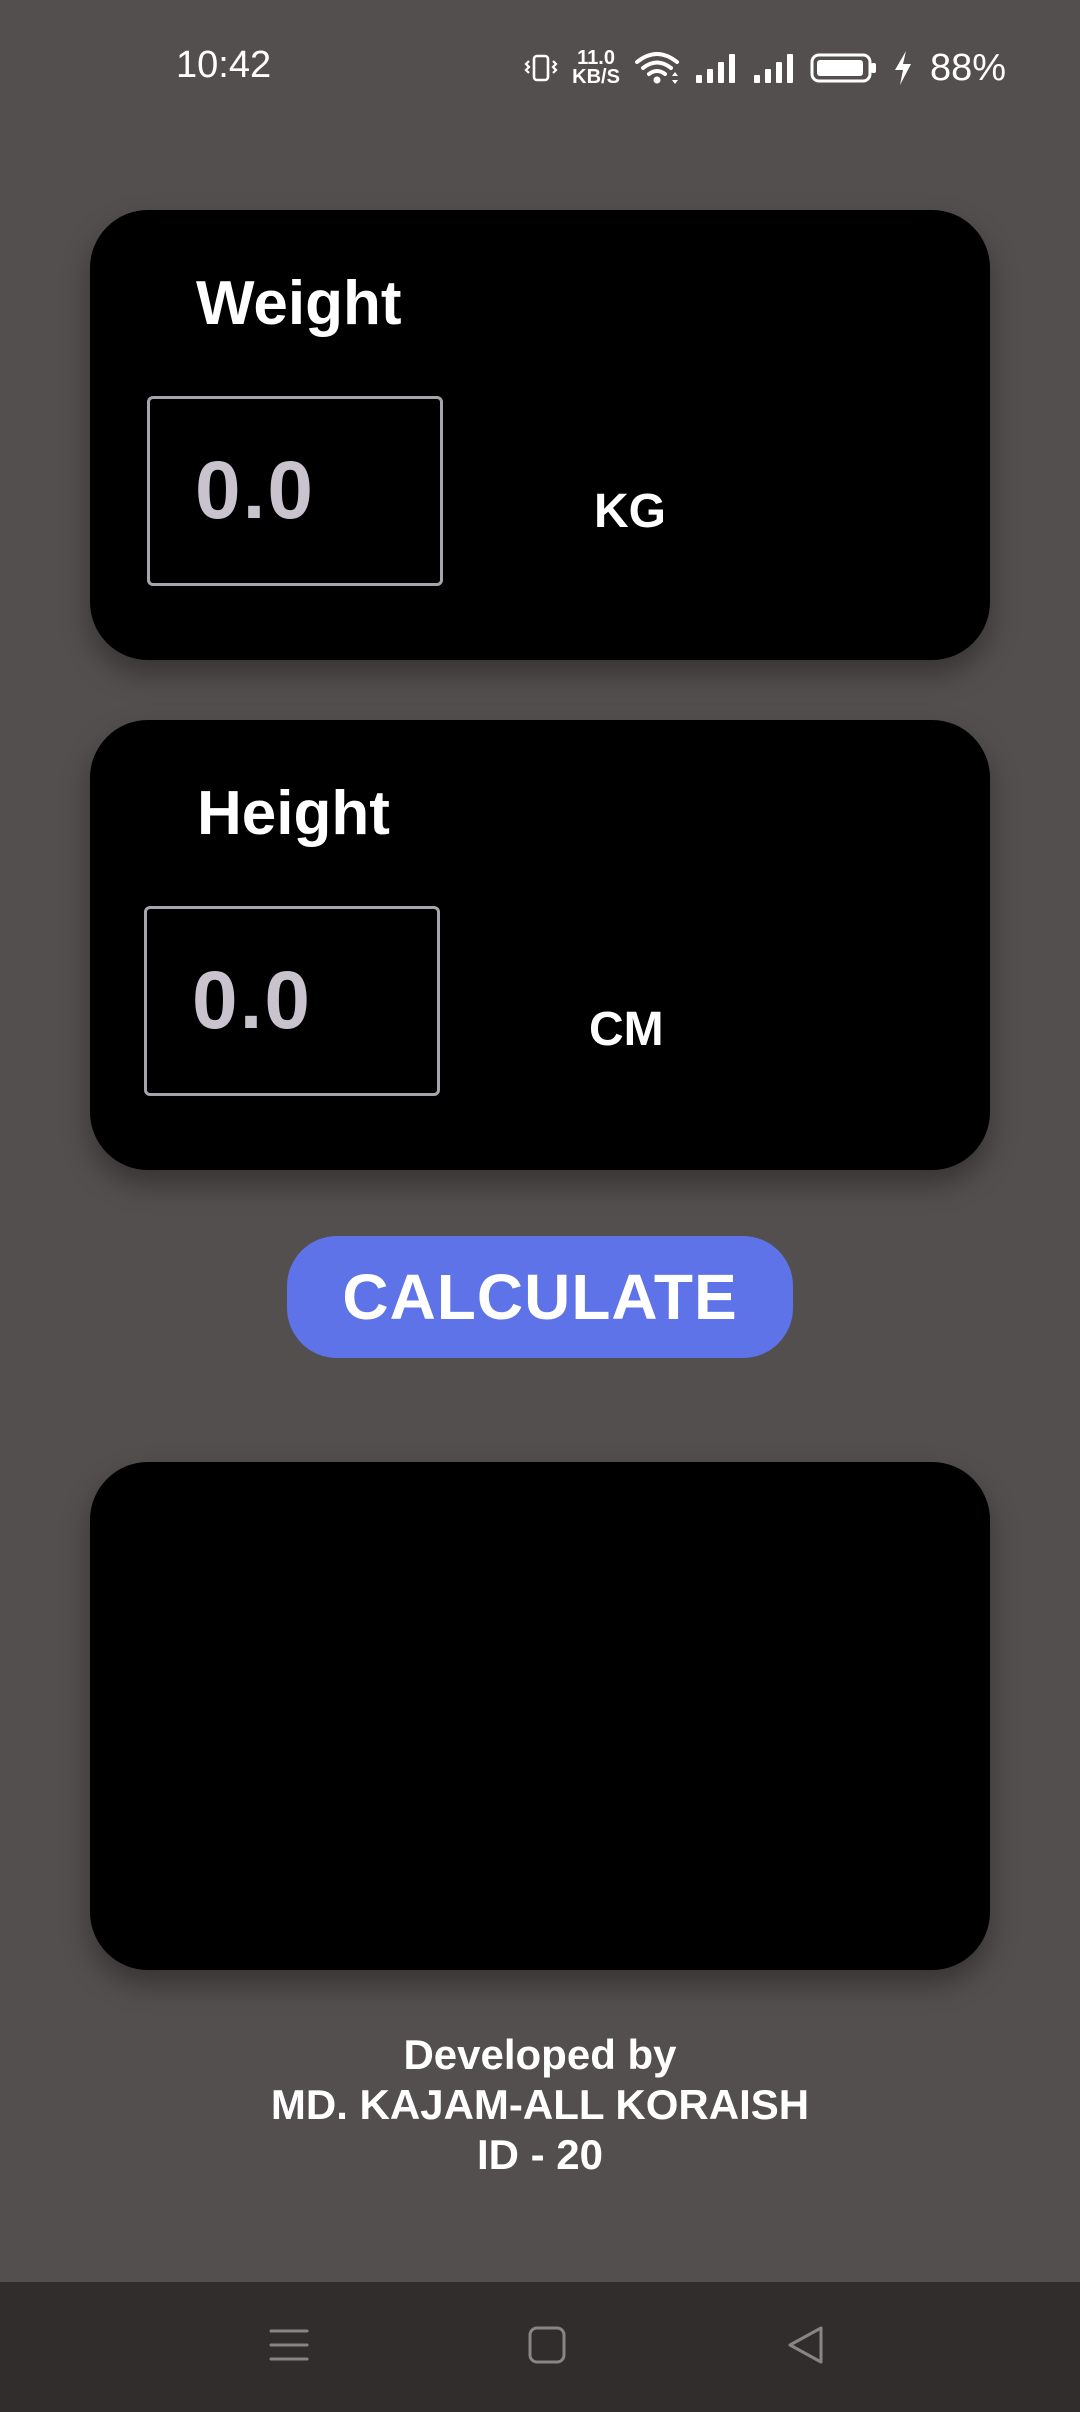 Image resolution: width=1080 pixels, height=2412 pixels. I want to click on menu-icon, so click(289, 2347).